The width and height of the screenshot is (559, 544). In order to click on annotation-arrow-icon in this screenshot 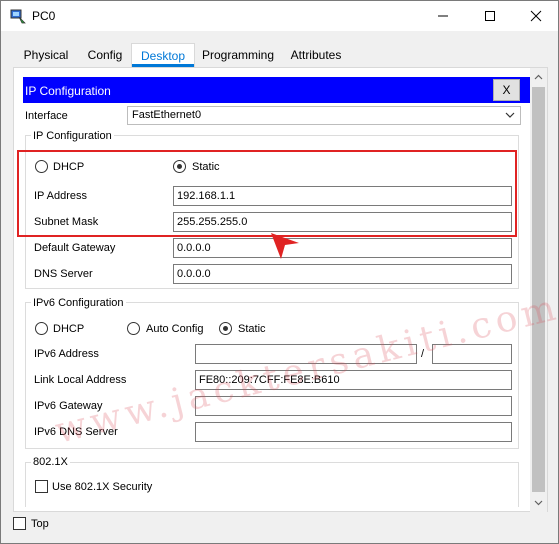, I will do `click(285, 246)`.